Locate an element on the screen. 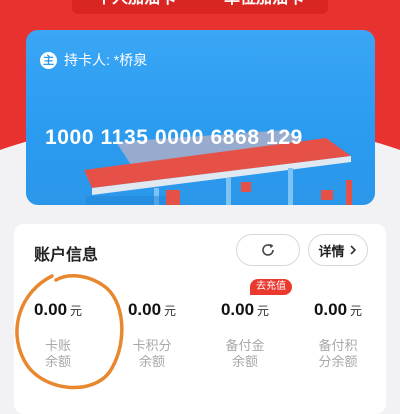 The width and height of the screenshot is (400, 414). reserve-points-label: 备付积 分余额 is located at coordinates (338, 353).